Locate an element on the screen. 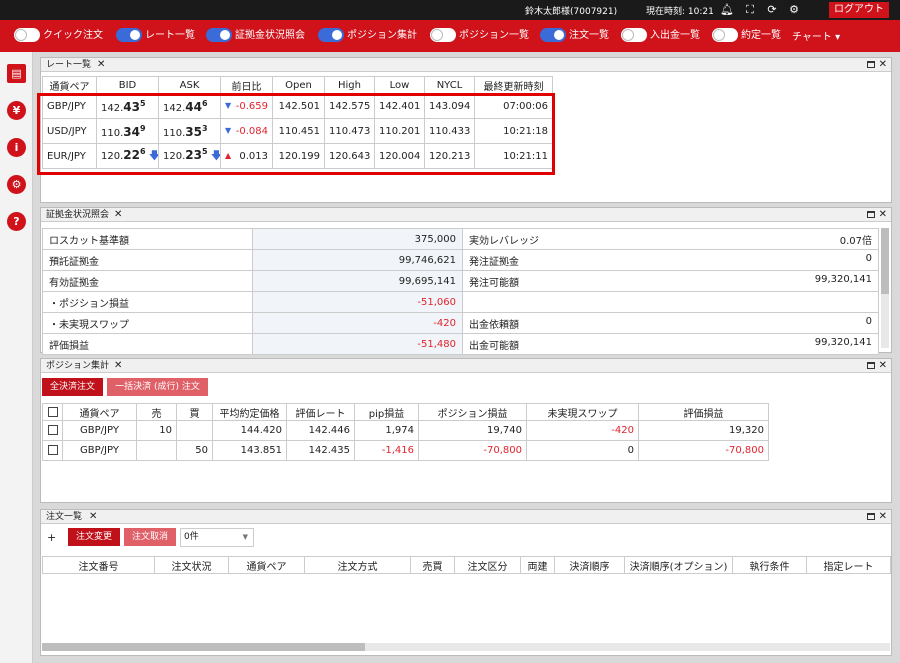  col-header: 前日比 is located at coordinates (246, 85).